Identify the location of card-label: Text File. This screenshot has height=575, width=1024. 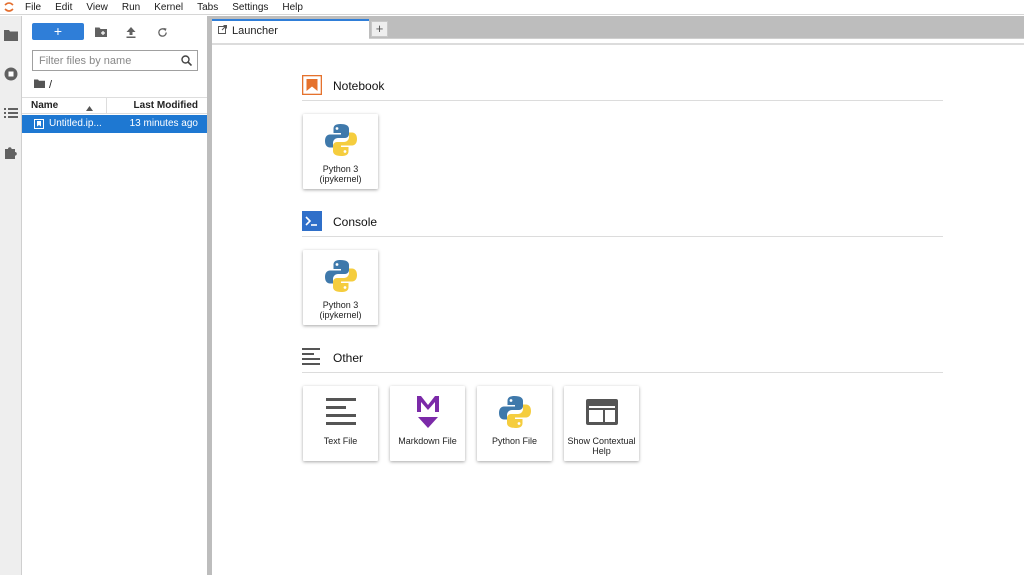
(340, 441).